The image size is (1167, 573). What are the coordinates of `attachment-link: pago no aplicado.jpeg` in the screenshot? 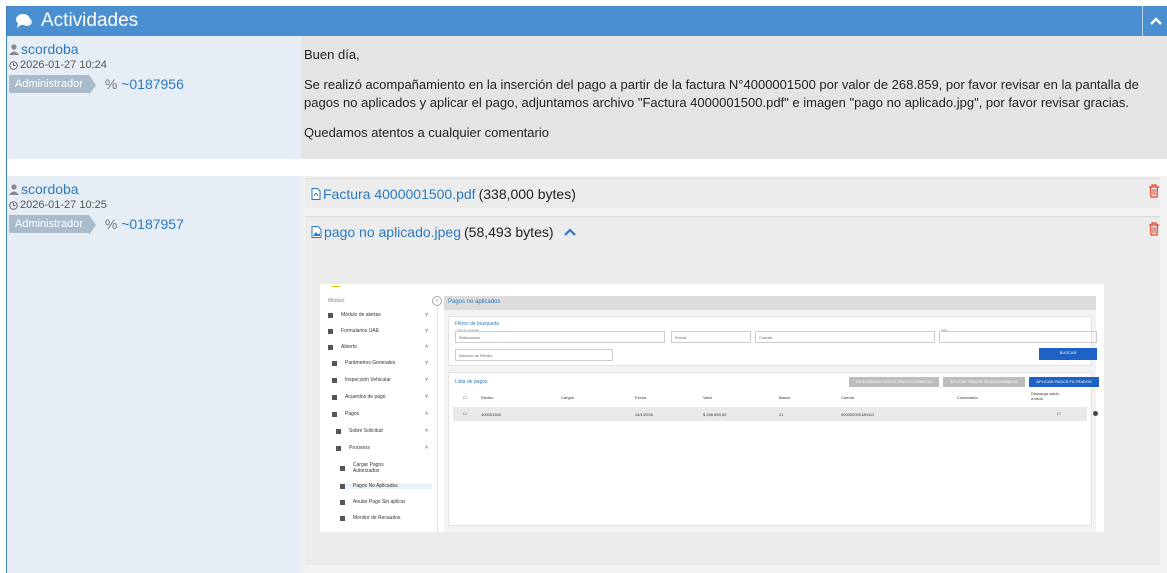 It's located at (392, 232).